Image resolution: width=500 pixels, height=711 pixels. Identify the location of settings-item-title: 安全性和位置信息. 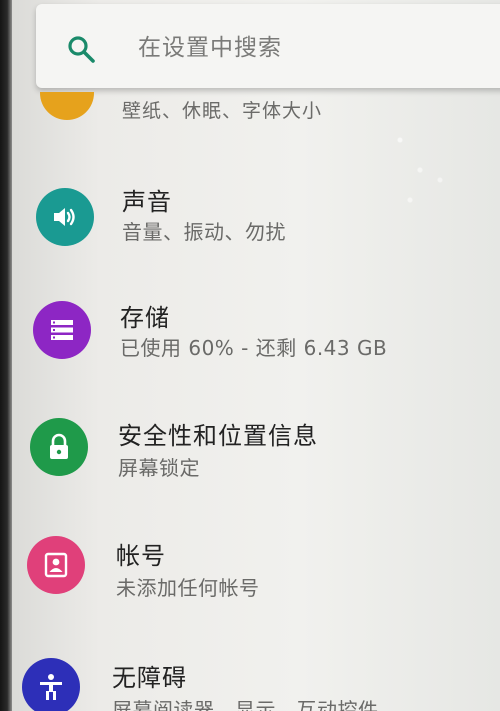
(218, 436).